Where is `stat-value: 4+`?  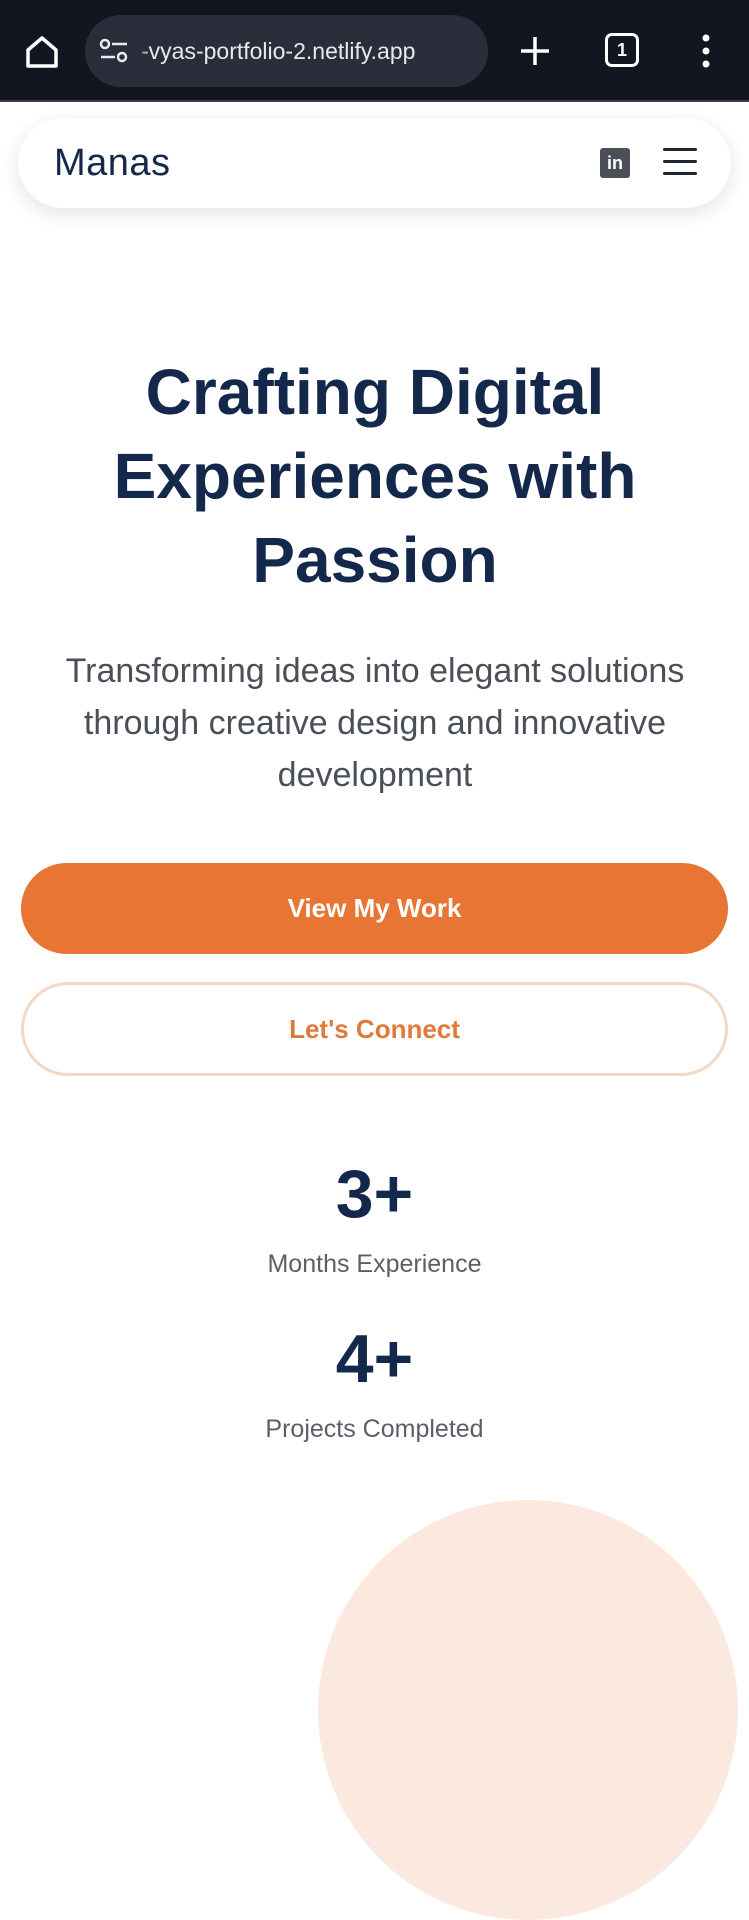
stat-value: 4+ is located at coordinates (374, 1359).